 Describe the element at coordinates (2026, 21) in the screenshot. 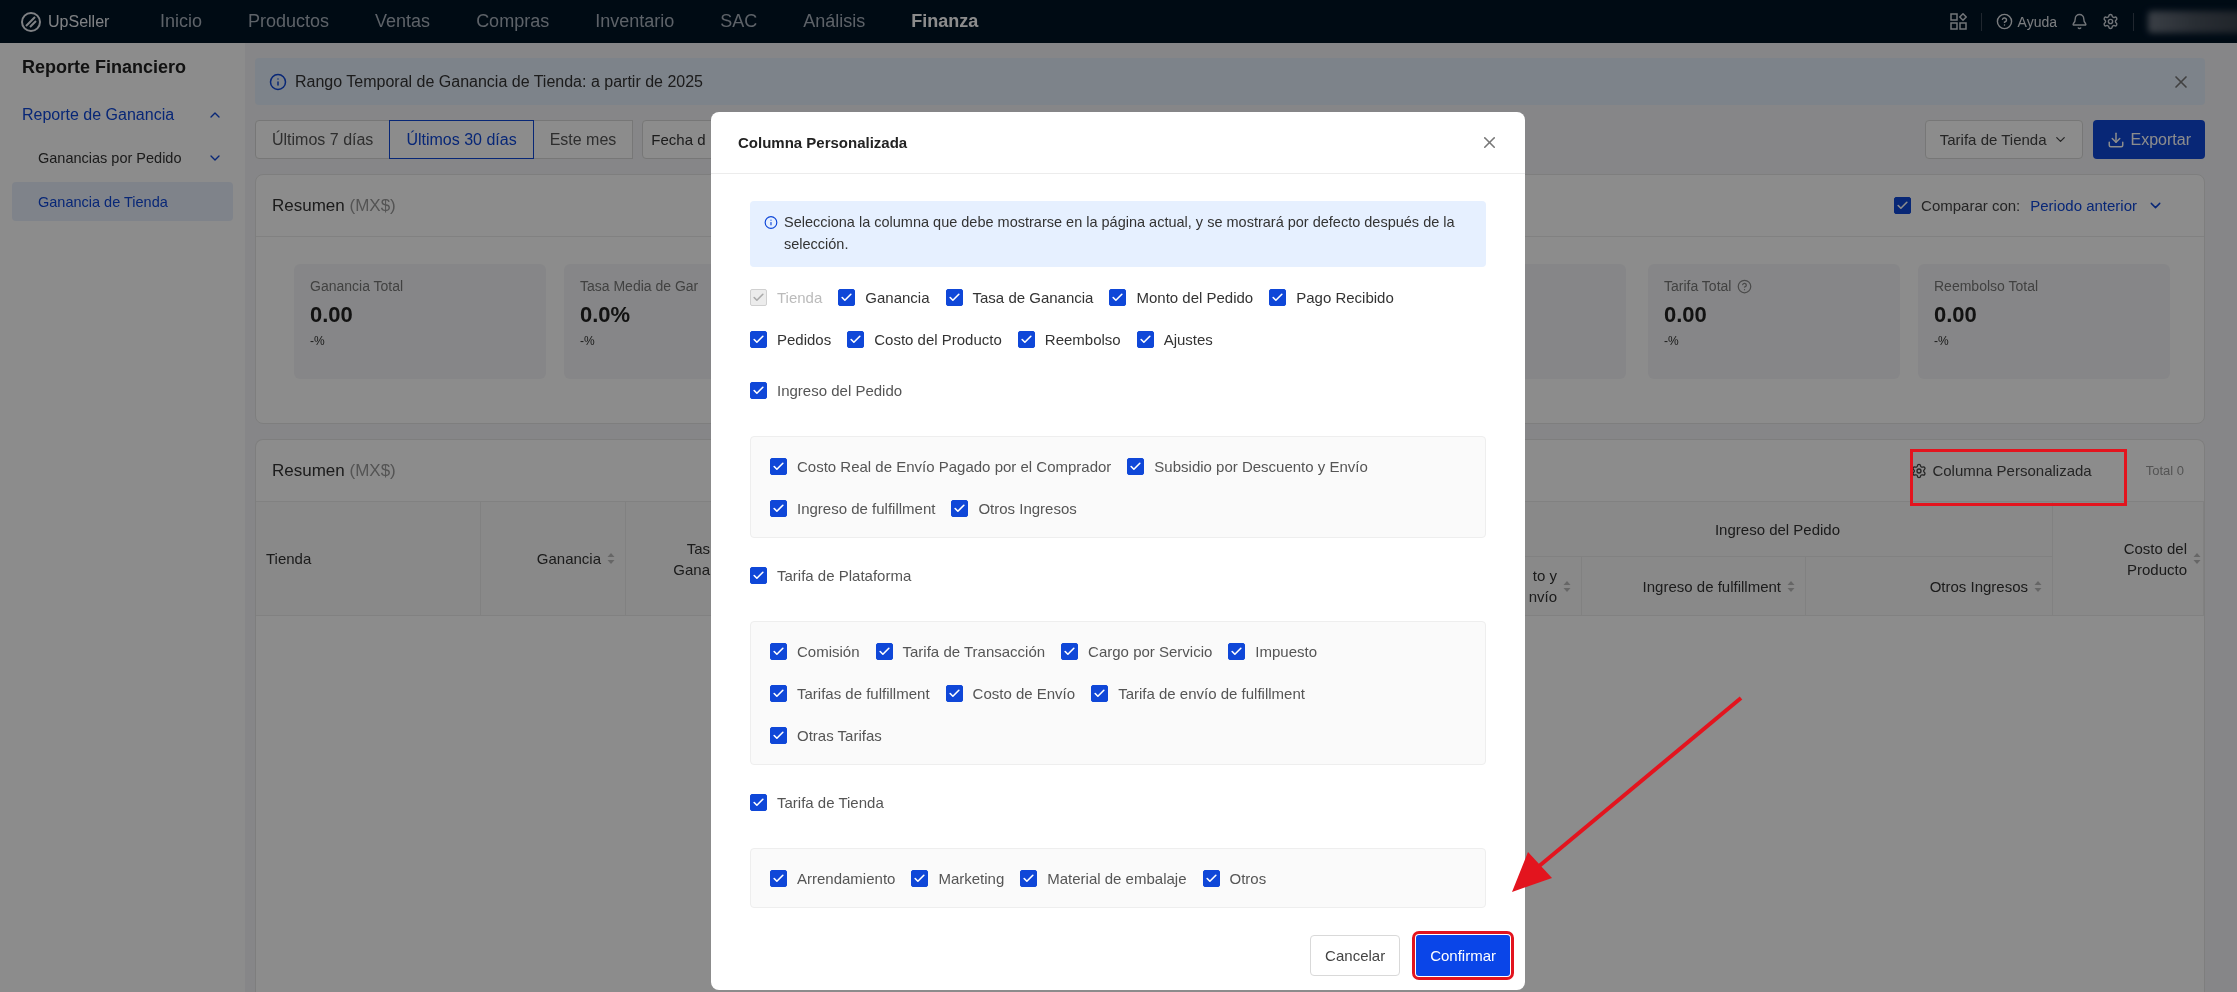

I see `help-link: Ayuda` at that location.